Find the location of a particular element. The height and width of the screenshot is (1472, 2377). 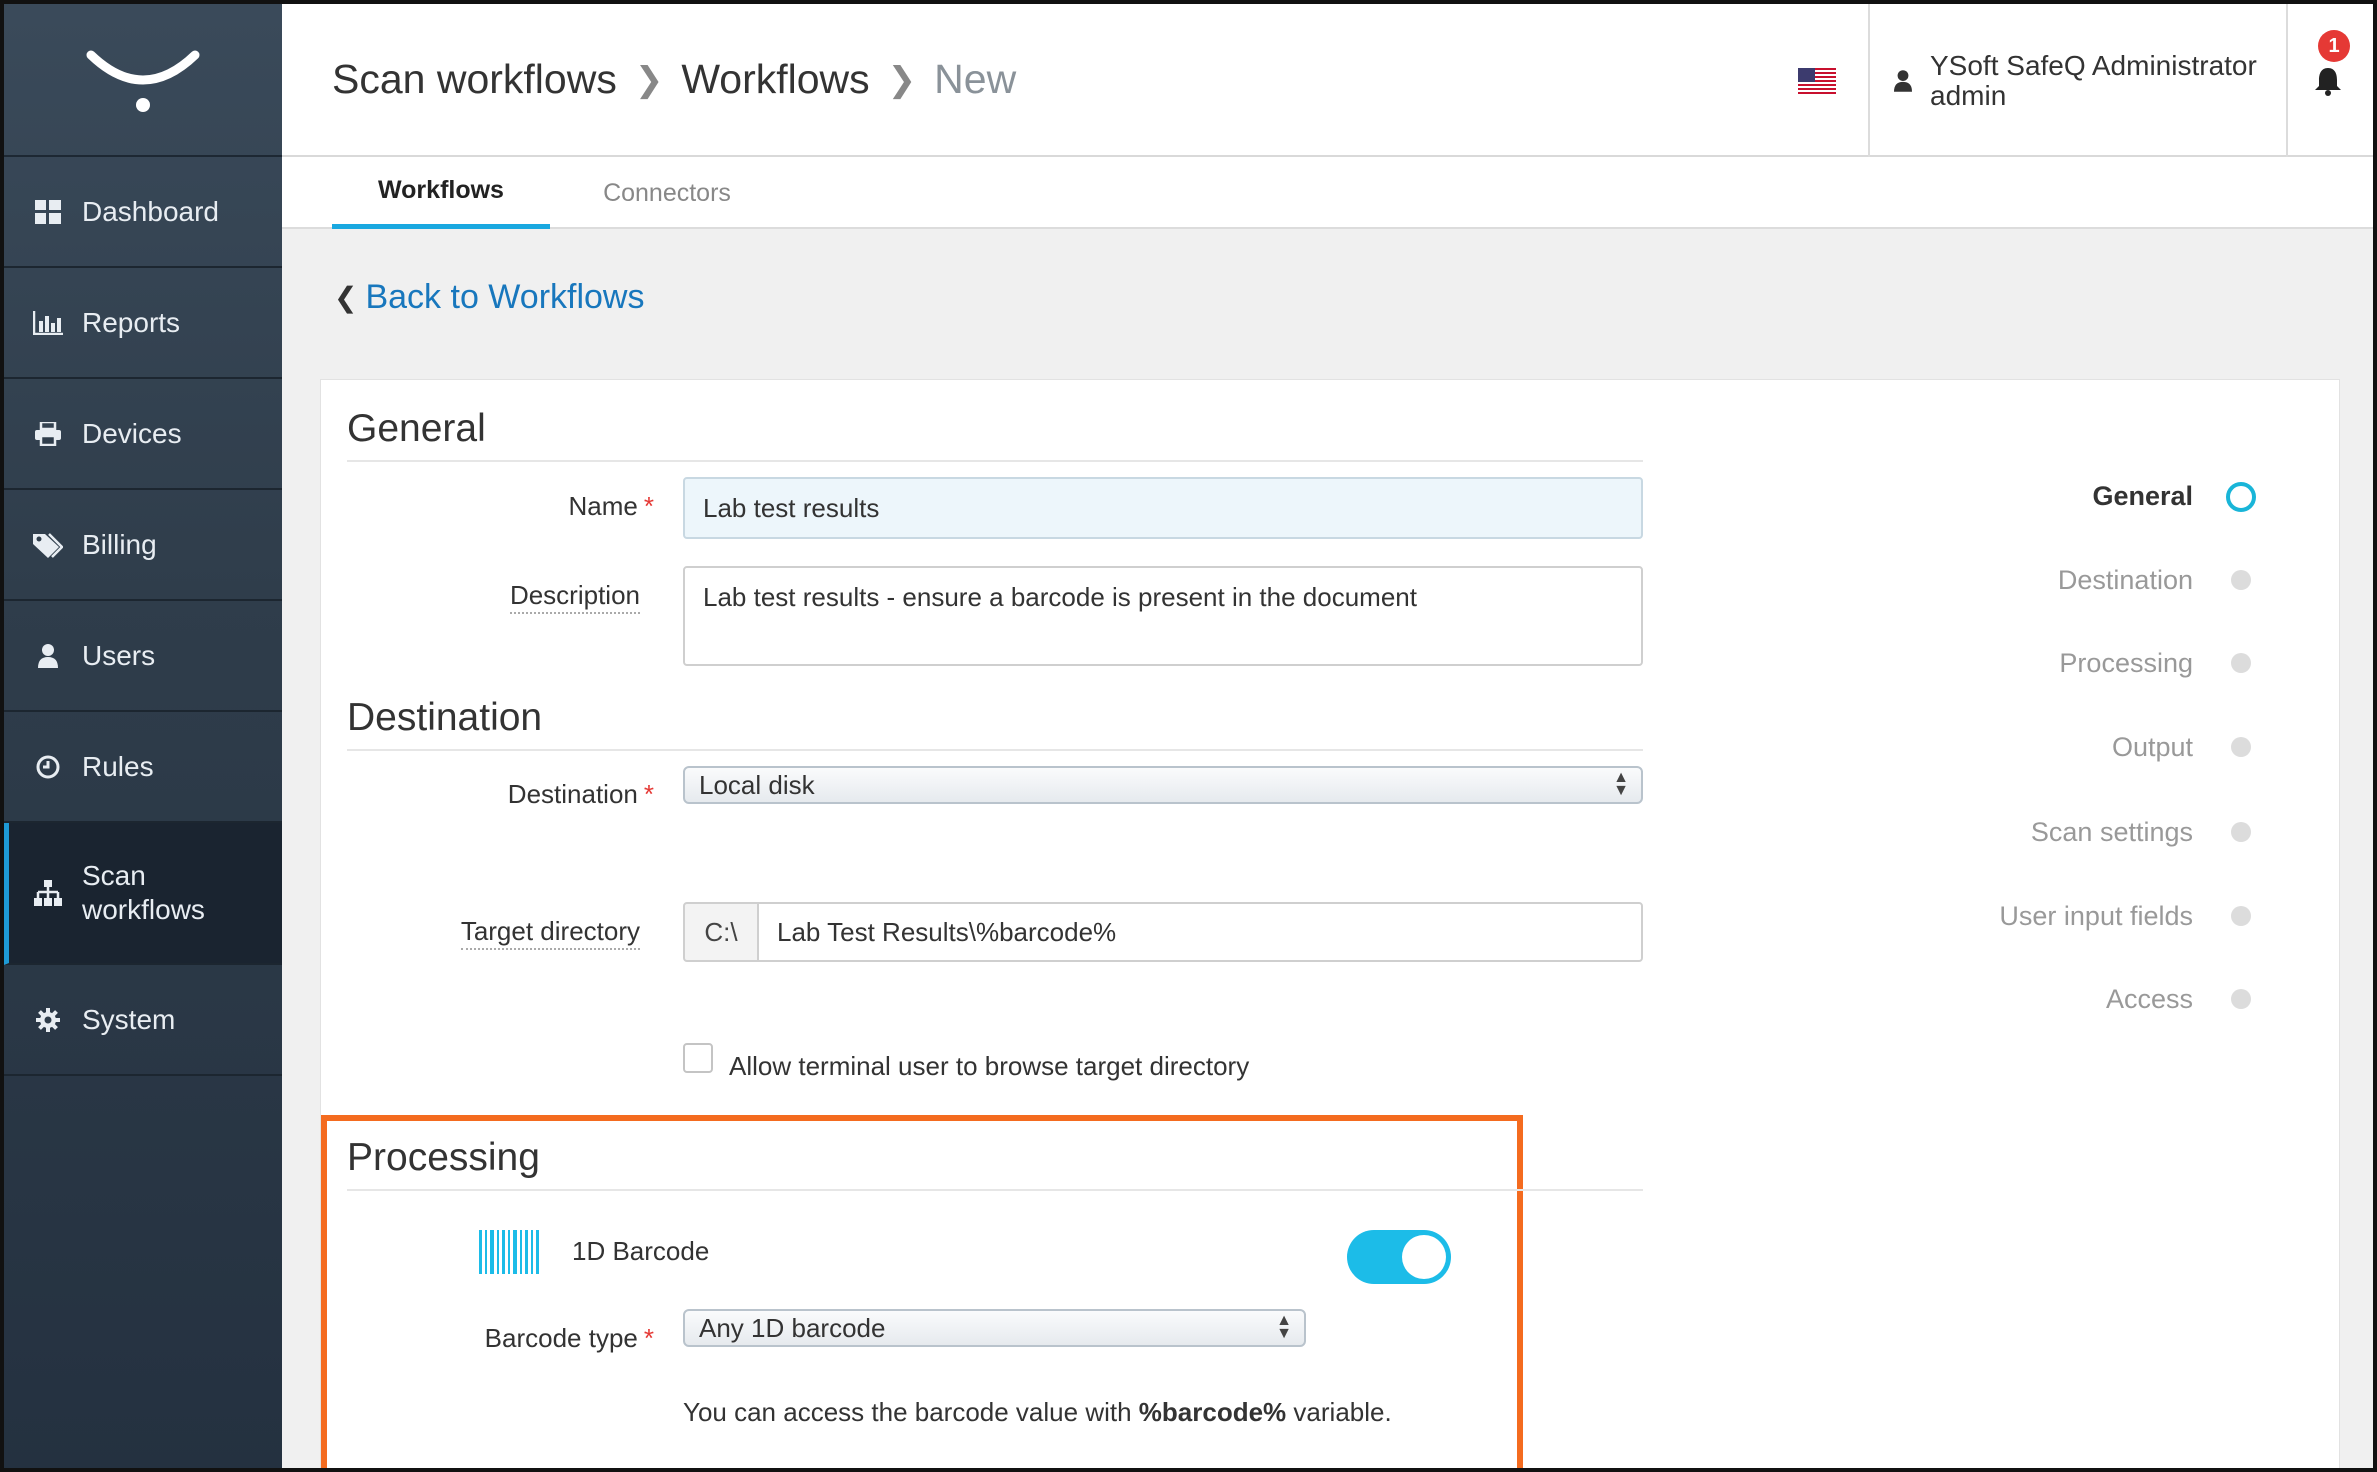

printer-icon is located at coordinates (48, 434).